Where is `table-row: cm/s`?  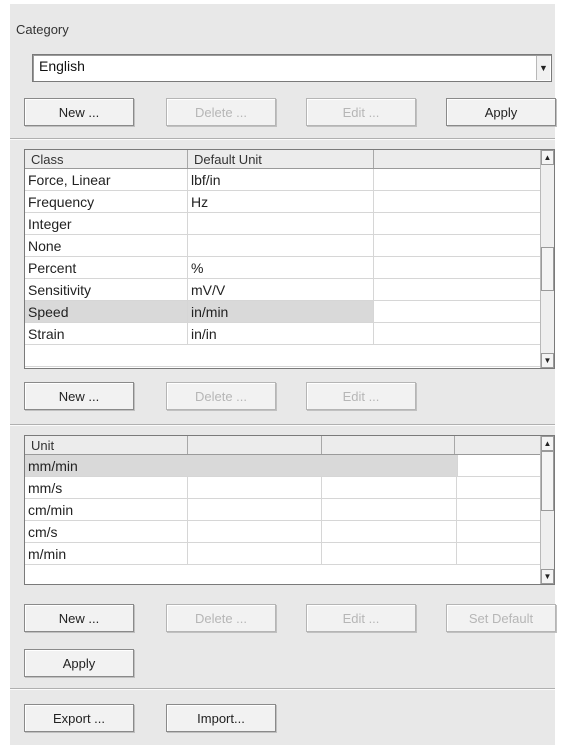
table-row: cm/s is located at coordinates (283, 532).